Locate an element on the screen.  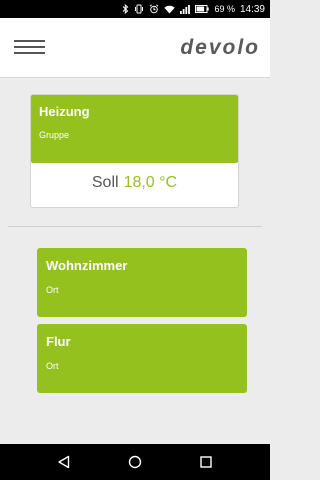
setpoint-value: 18,0 °C is located at coordinates (150, 182).